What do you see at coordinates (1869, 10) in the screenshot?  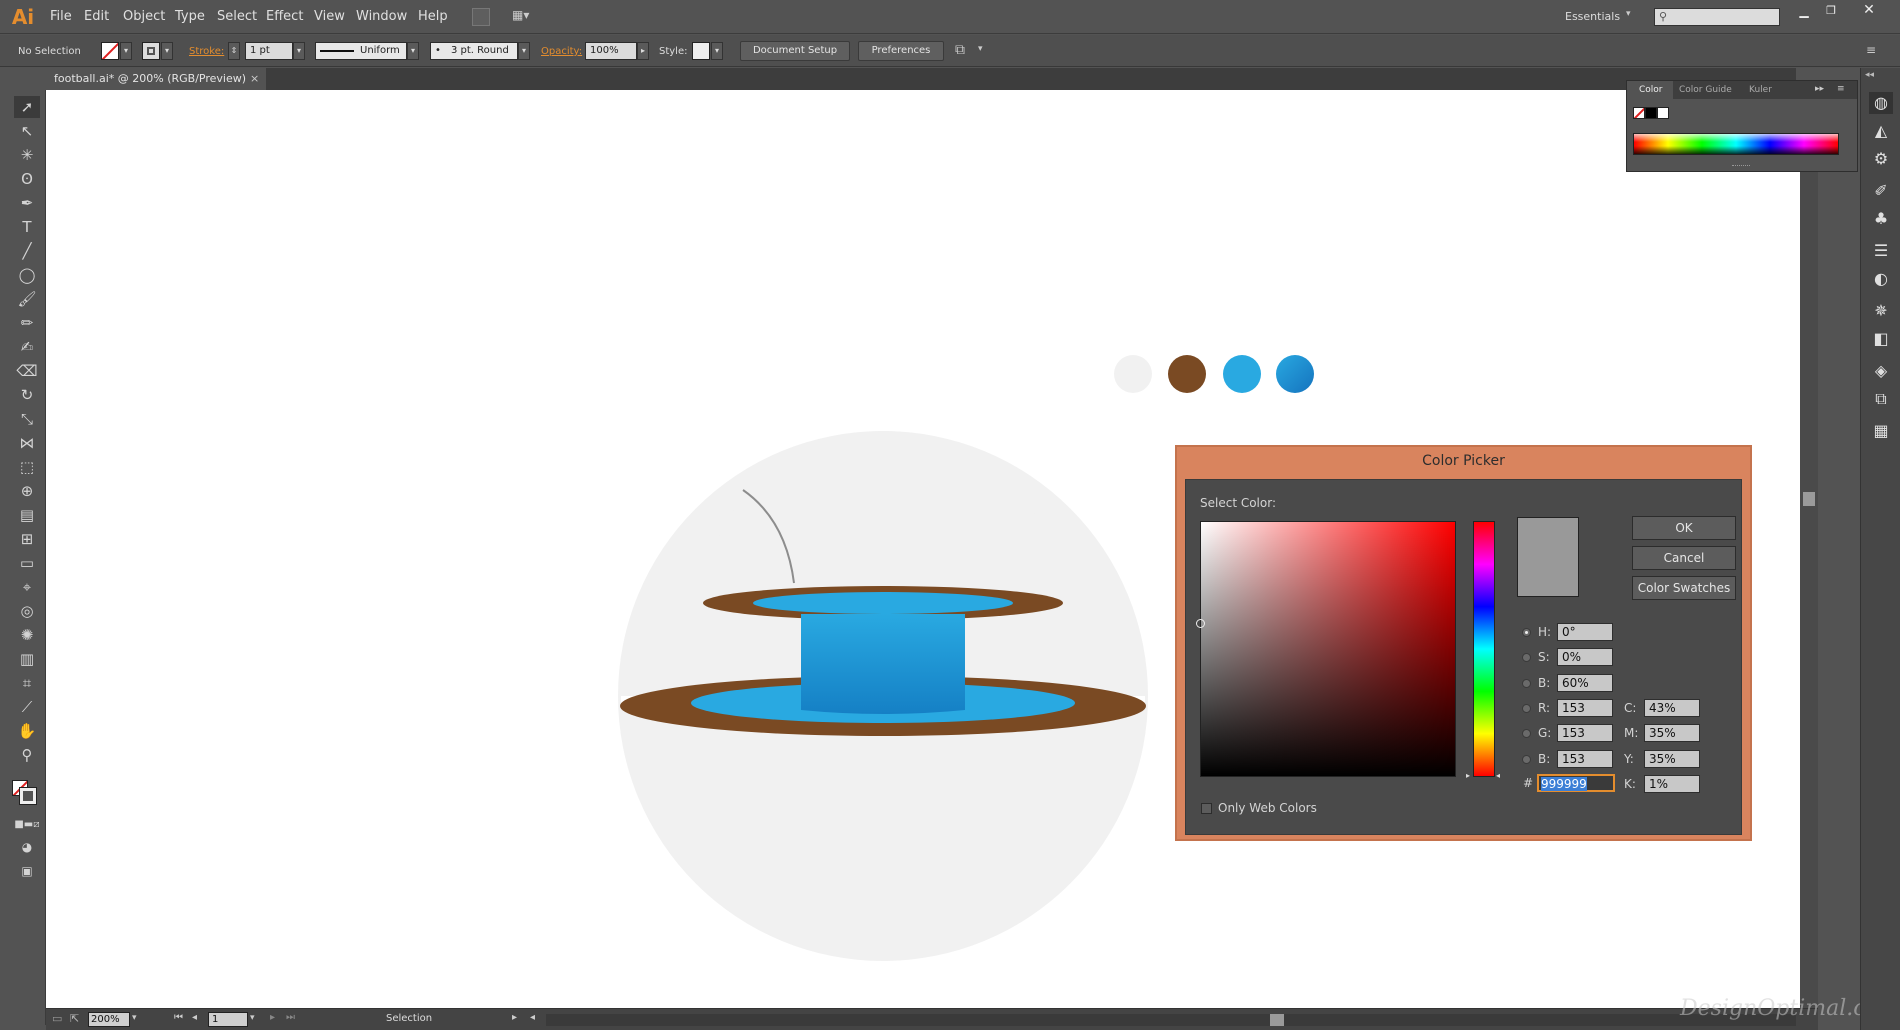 I see `close-icon: ✕` at bounding box center [1869, 10].